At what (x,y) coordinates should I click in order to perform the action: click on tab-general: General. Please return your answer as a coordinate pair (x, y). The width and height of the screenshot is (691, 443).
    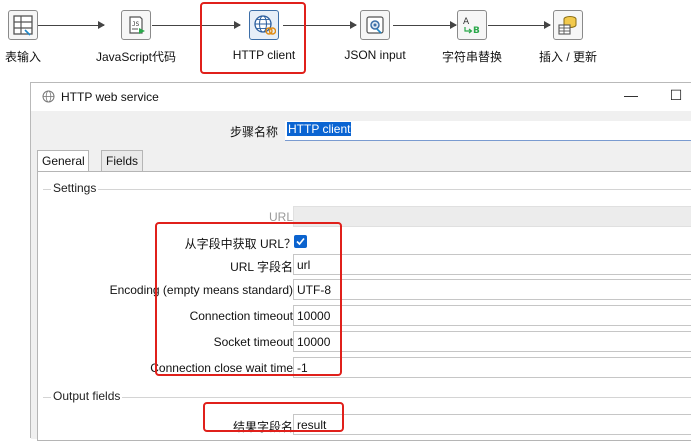
    Looking at the image, I should click on (63, 161).